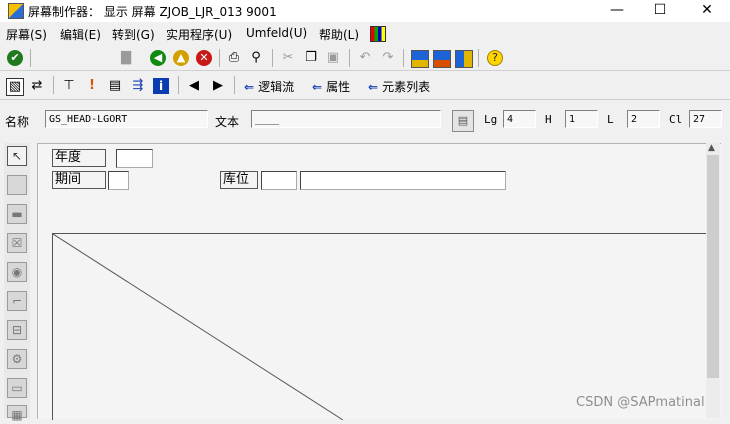  I want to click on flow-logic-button: ⇐ 逻辑流, so click(269, 86).